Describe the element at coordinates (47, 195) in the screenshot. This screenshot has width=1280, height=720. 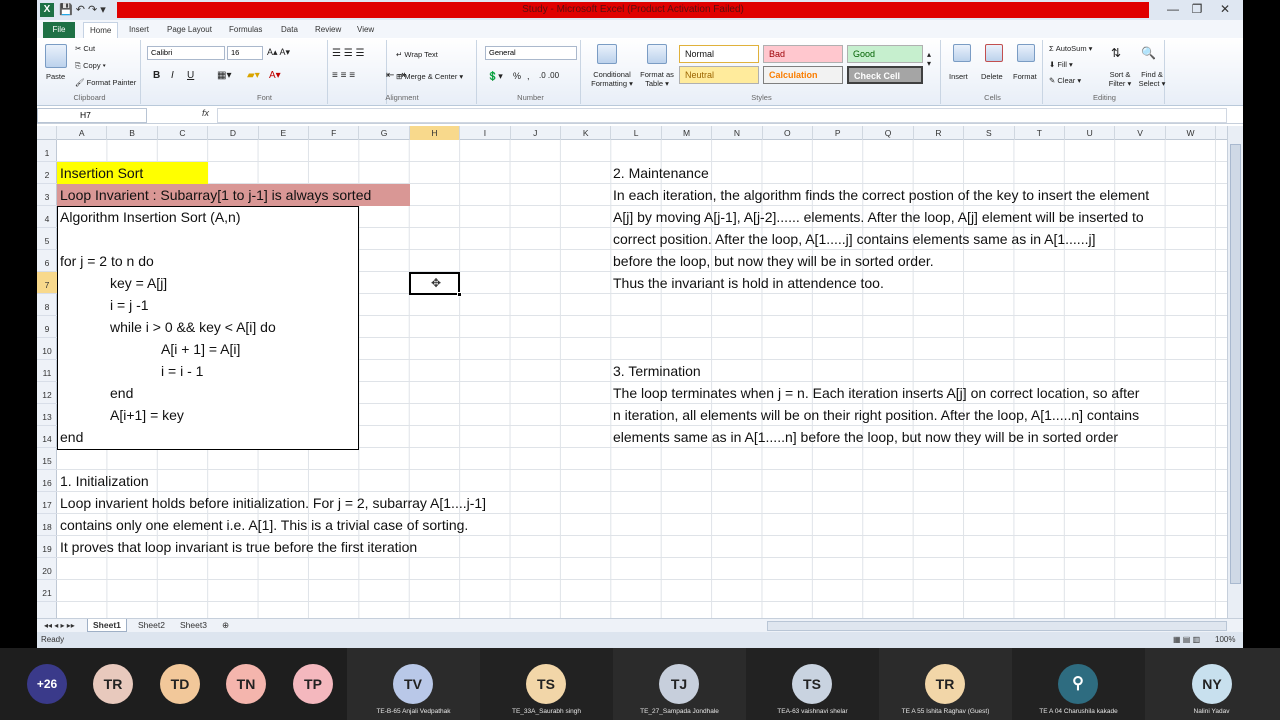
I see `row-header: 3` at that location.